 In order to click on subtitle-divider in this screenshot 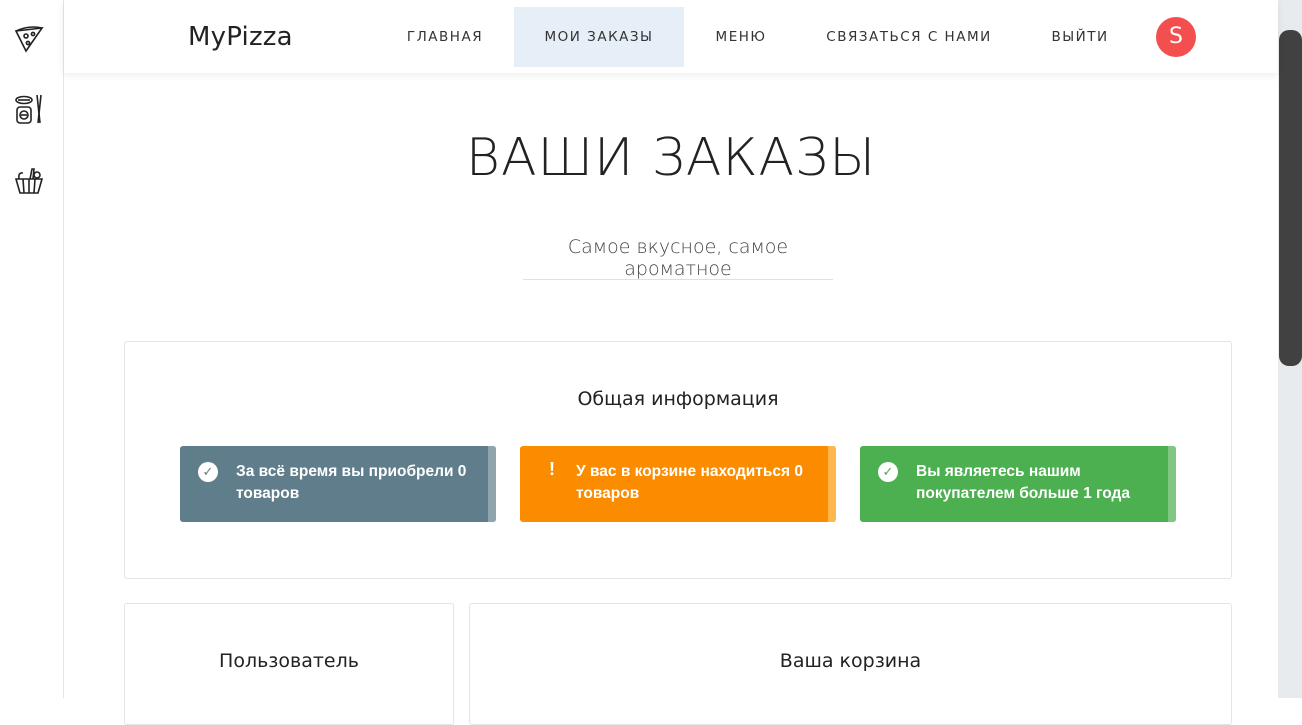, I will do `click(678, 279)`.